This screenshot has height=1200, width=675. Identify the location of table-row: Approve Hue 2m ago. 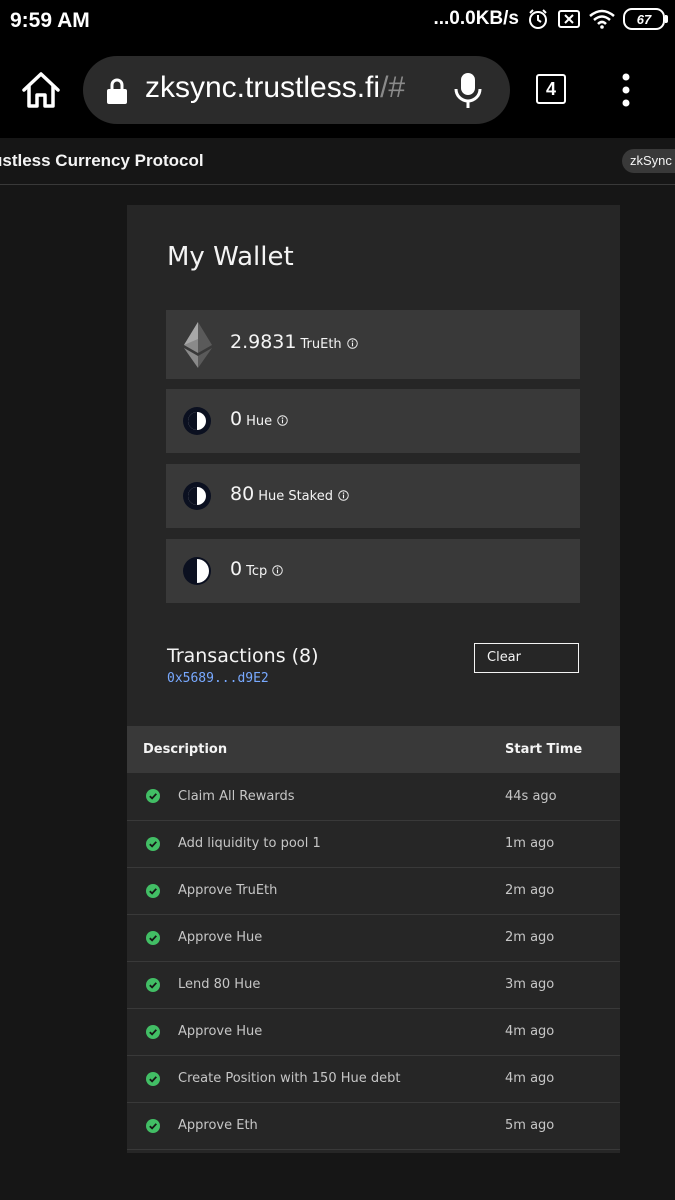
(373, 938).